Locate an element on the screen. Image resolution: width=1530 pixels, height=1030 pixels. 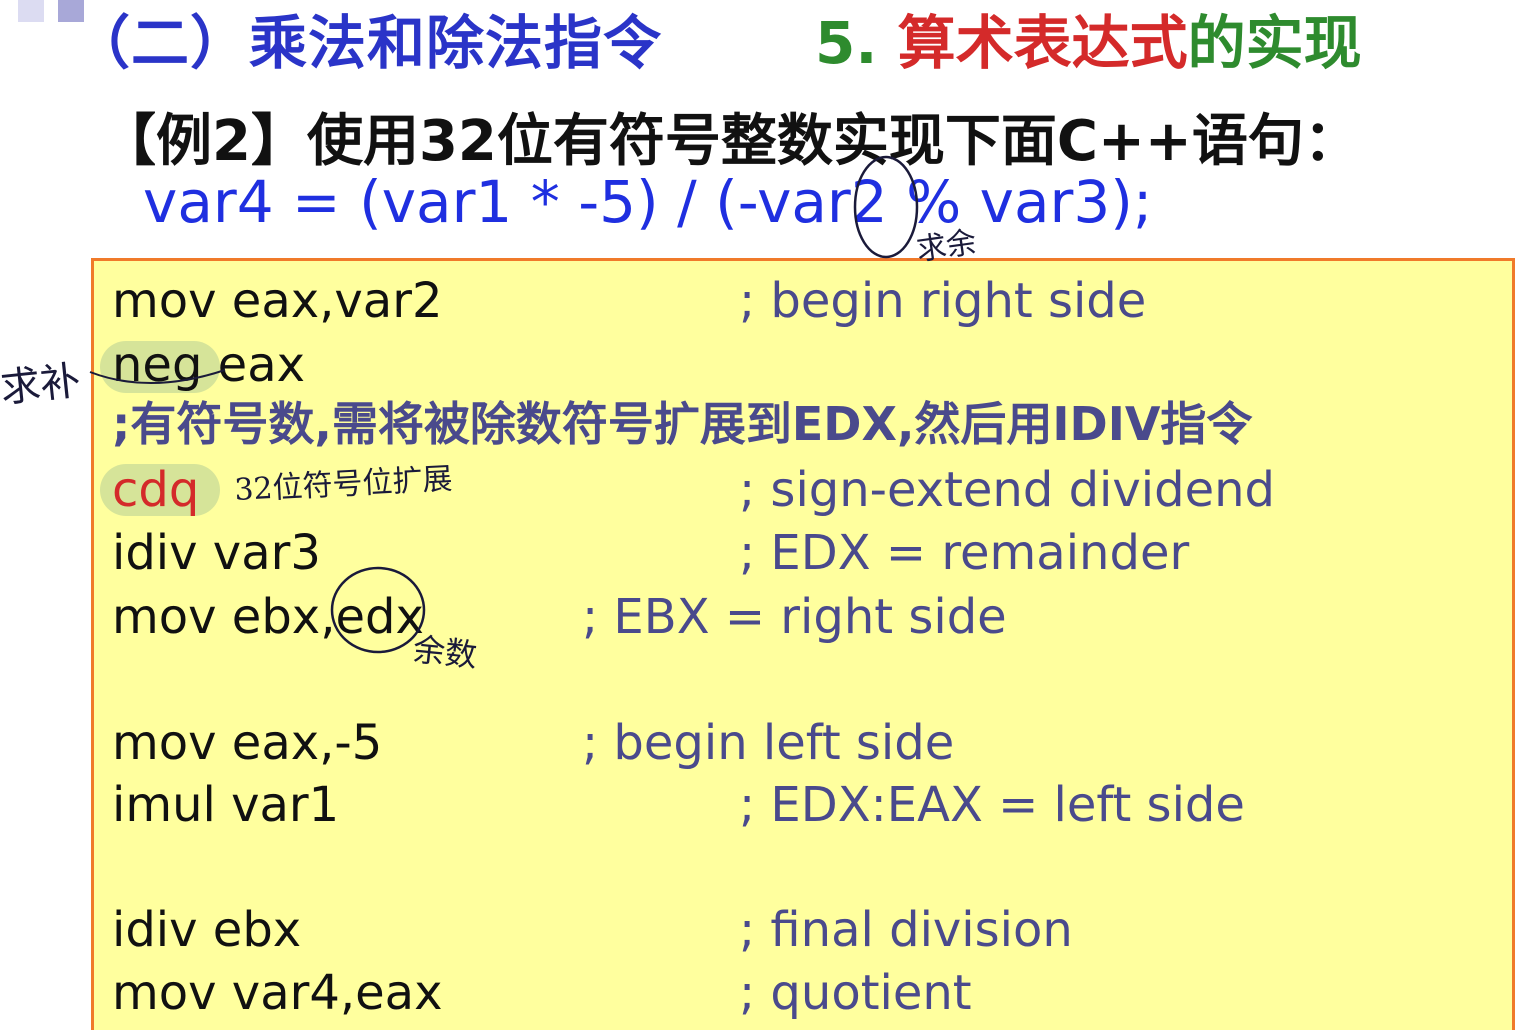
topic-title: 5. 算术表达式的实现 is located at coordinates (1088, 40).